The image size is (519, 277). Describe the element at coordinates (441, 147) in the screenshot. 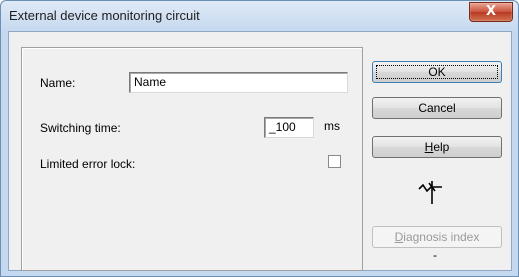

I see `help-label: elp` at that location.